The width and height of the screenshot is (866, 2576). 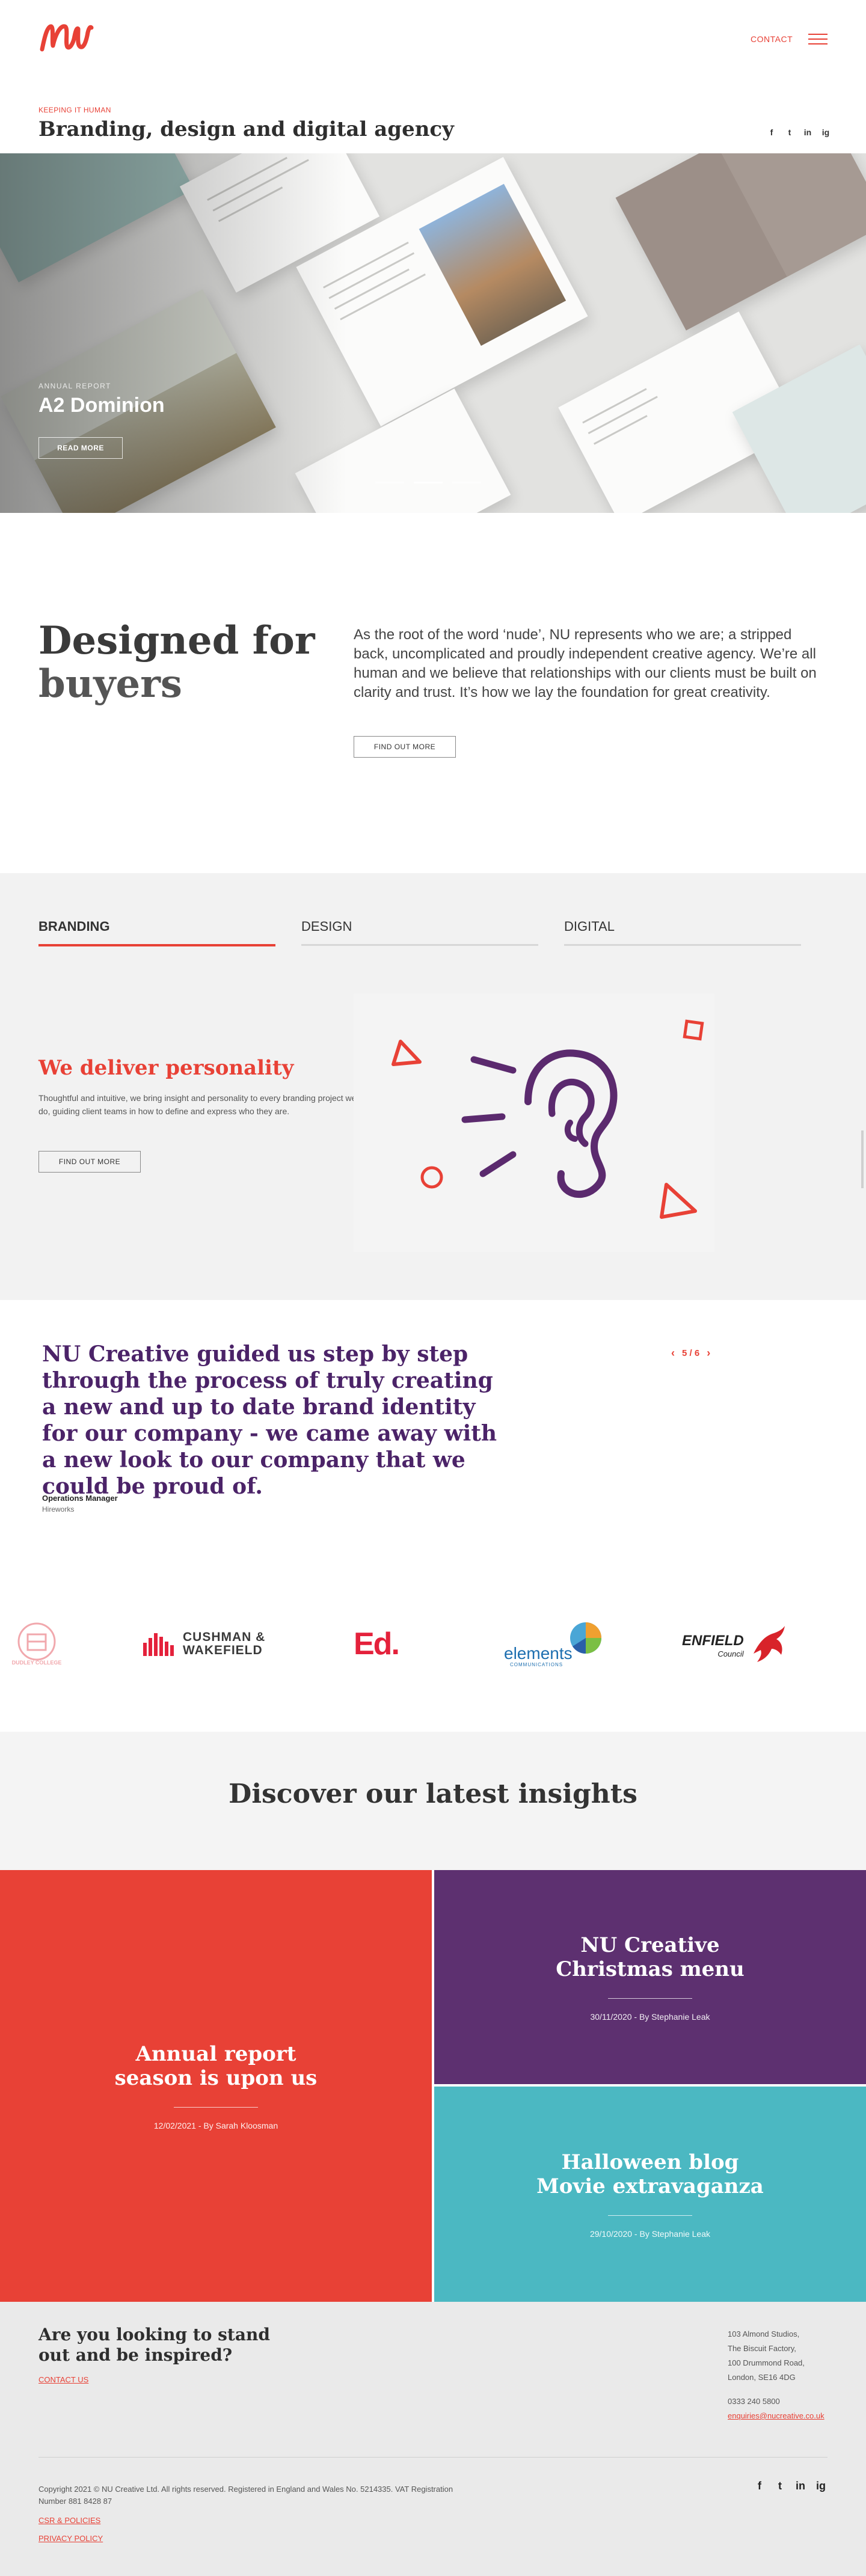 I want to click on client-name: DUDLEY COLLEGE, so click(x=36, y=1663).